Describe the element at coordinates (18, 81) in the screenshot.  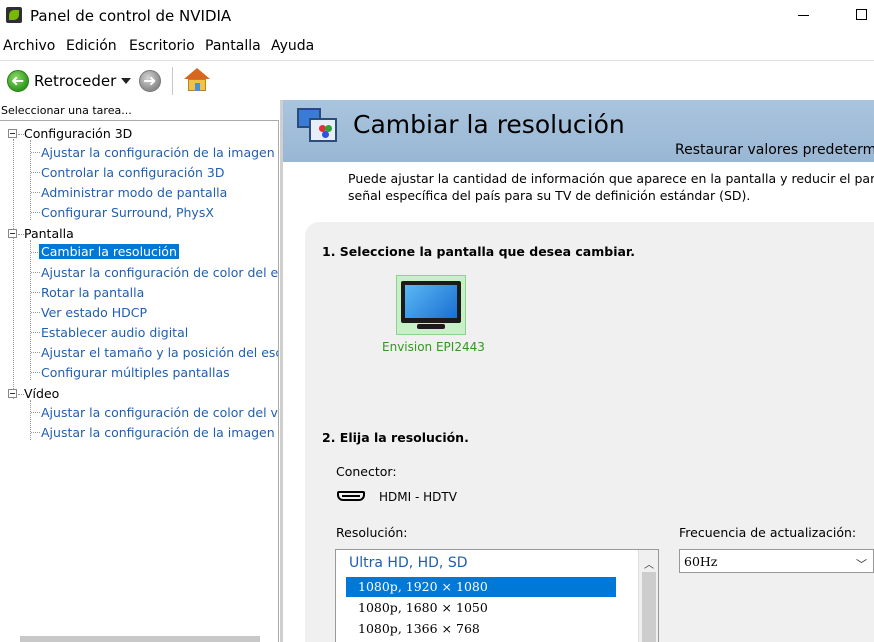
I see `back-arrow-icon` at that location.